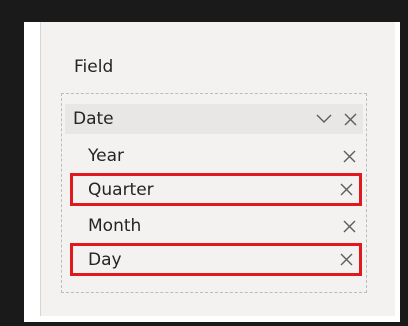 This screenshot has width=408, height=326. Describe the element at coordinates (216, 189) in the screenshot. I see `hierarchy-item-quarter: Quarter` at that location.